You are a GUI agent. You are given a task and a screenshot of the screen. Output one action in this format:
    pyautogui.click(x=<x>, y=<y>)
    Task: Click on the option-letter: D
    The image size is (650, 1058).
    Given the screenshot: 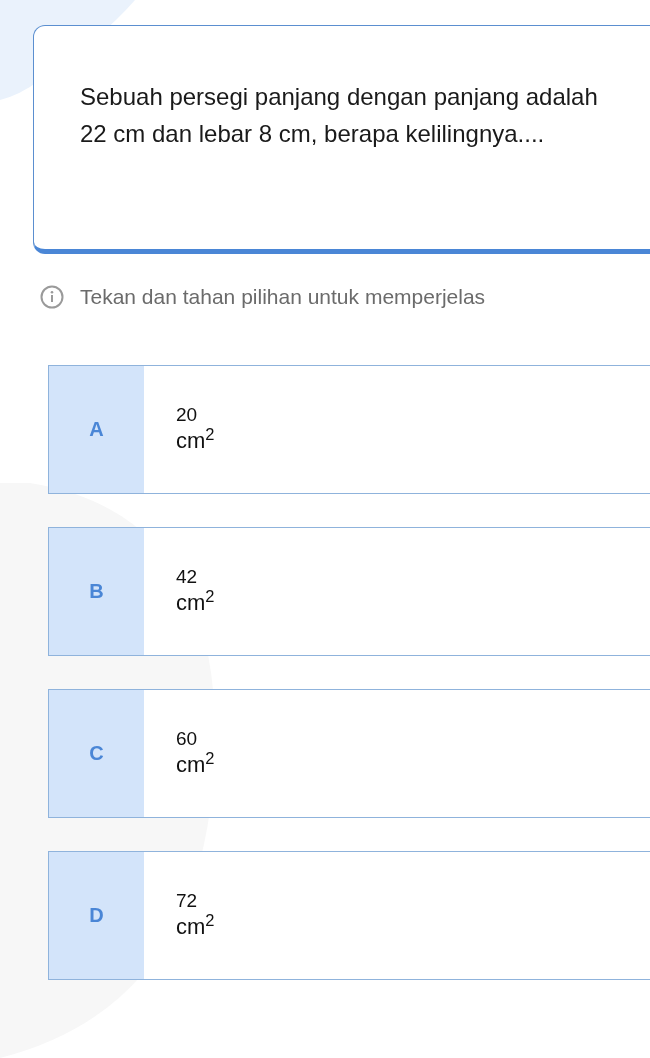 What is the action you would take?
    pyautogui.click(x=96, y=915)
    